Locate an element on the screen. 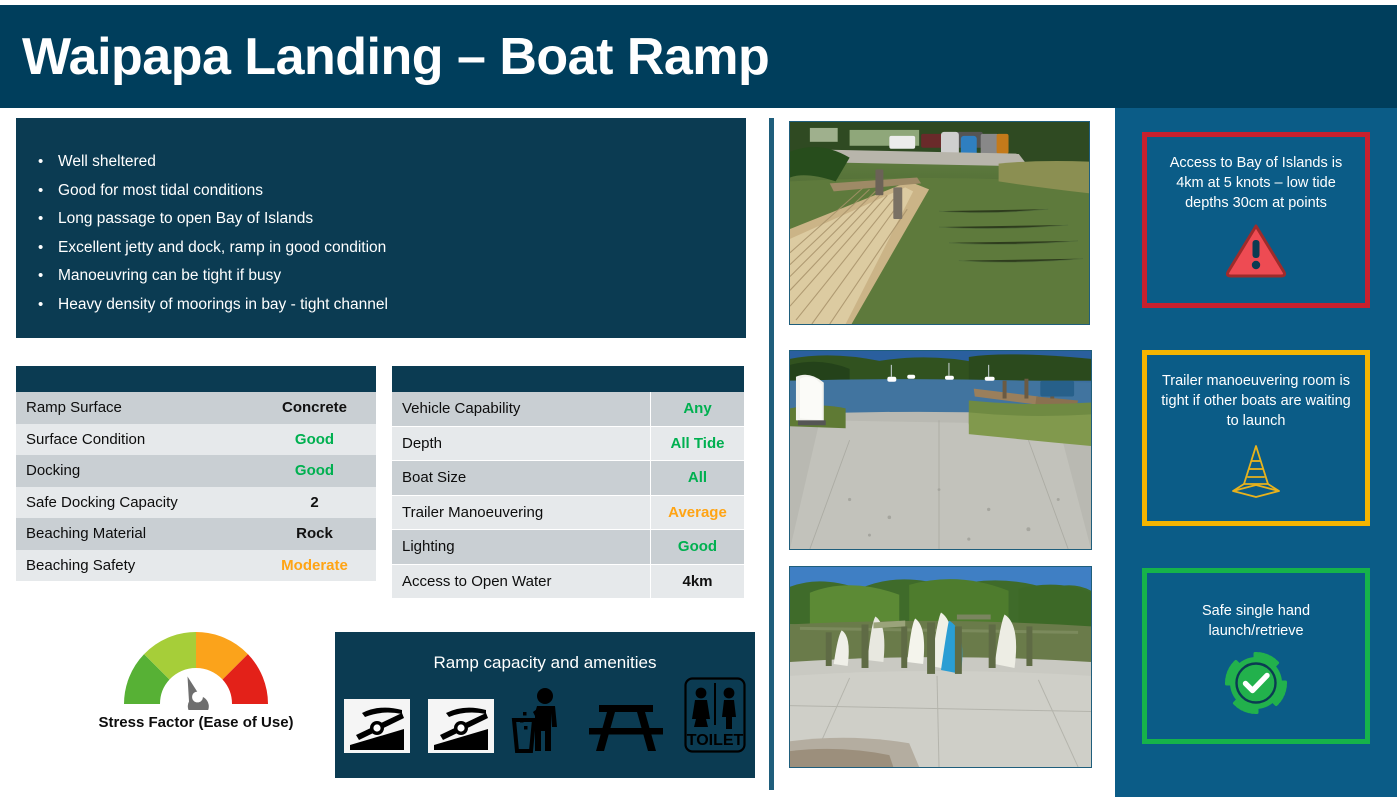 This screenshot has height=797, width=1397. toilet-icon: TOILET is located at coordinates (715, 715).